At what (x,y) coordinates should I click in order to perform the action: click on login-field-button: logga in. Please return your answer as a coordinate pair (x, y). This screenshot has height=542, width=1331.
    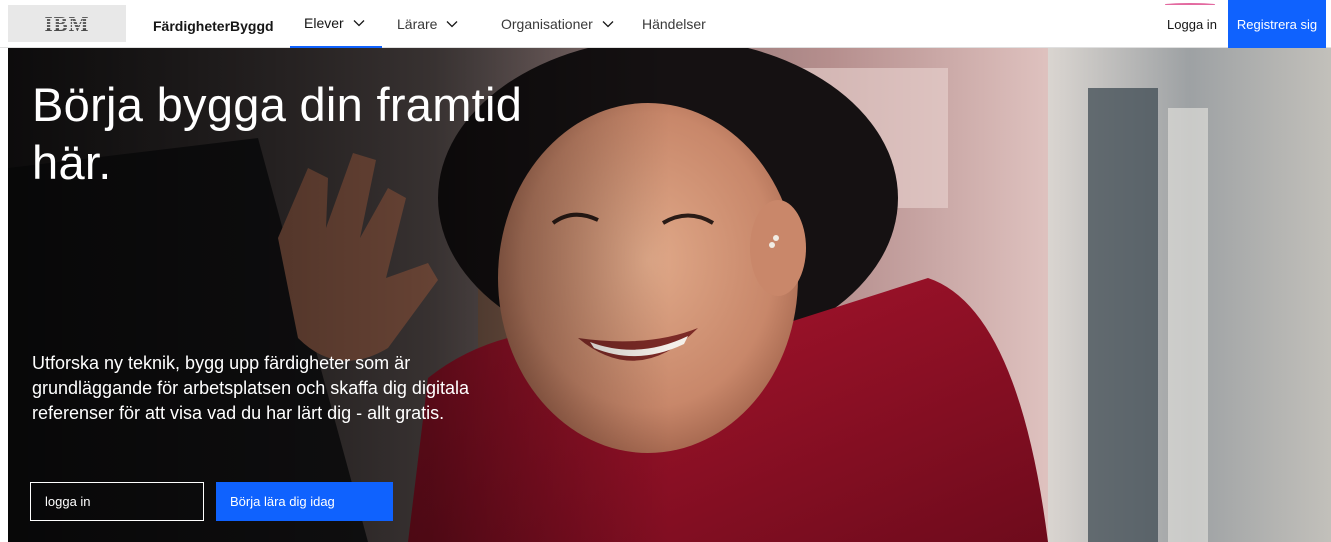
    Looking at the image, I should click on (117, 501).